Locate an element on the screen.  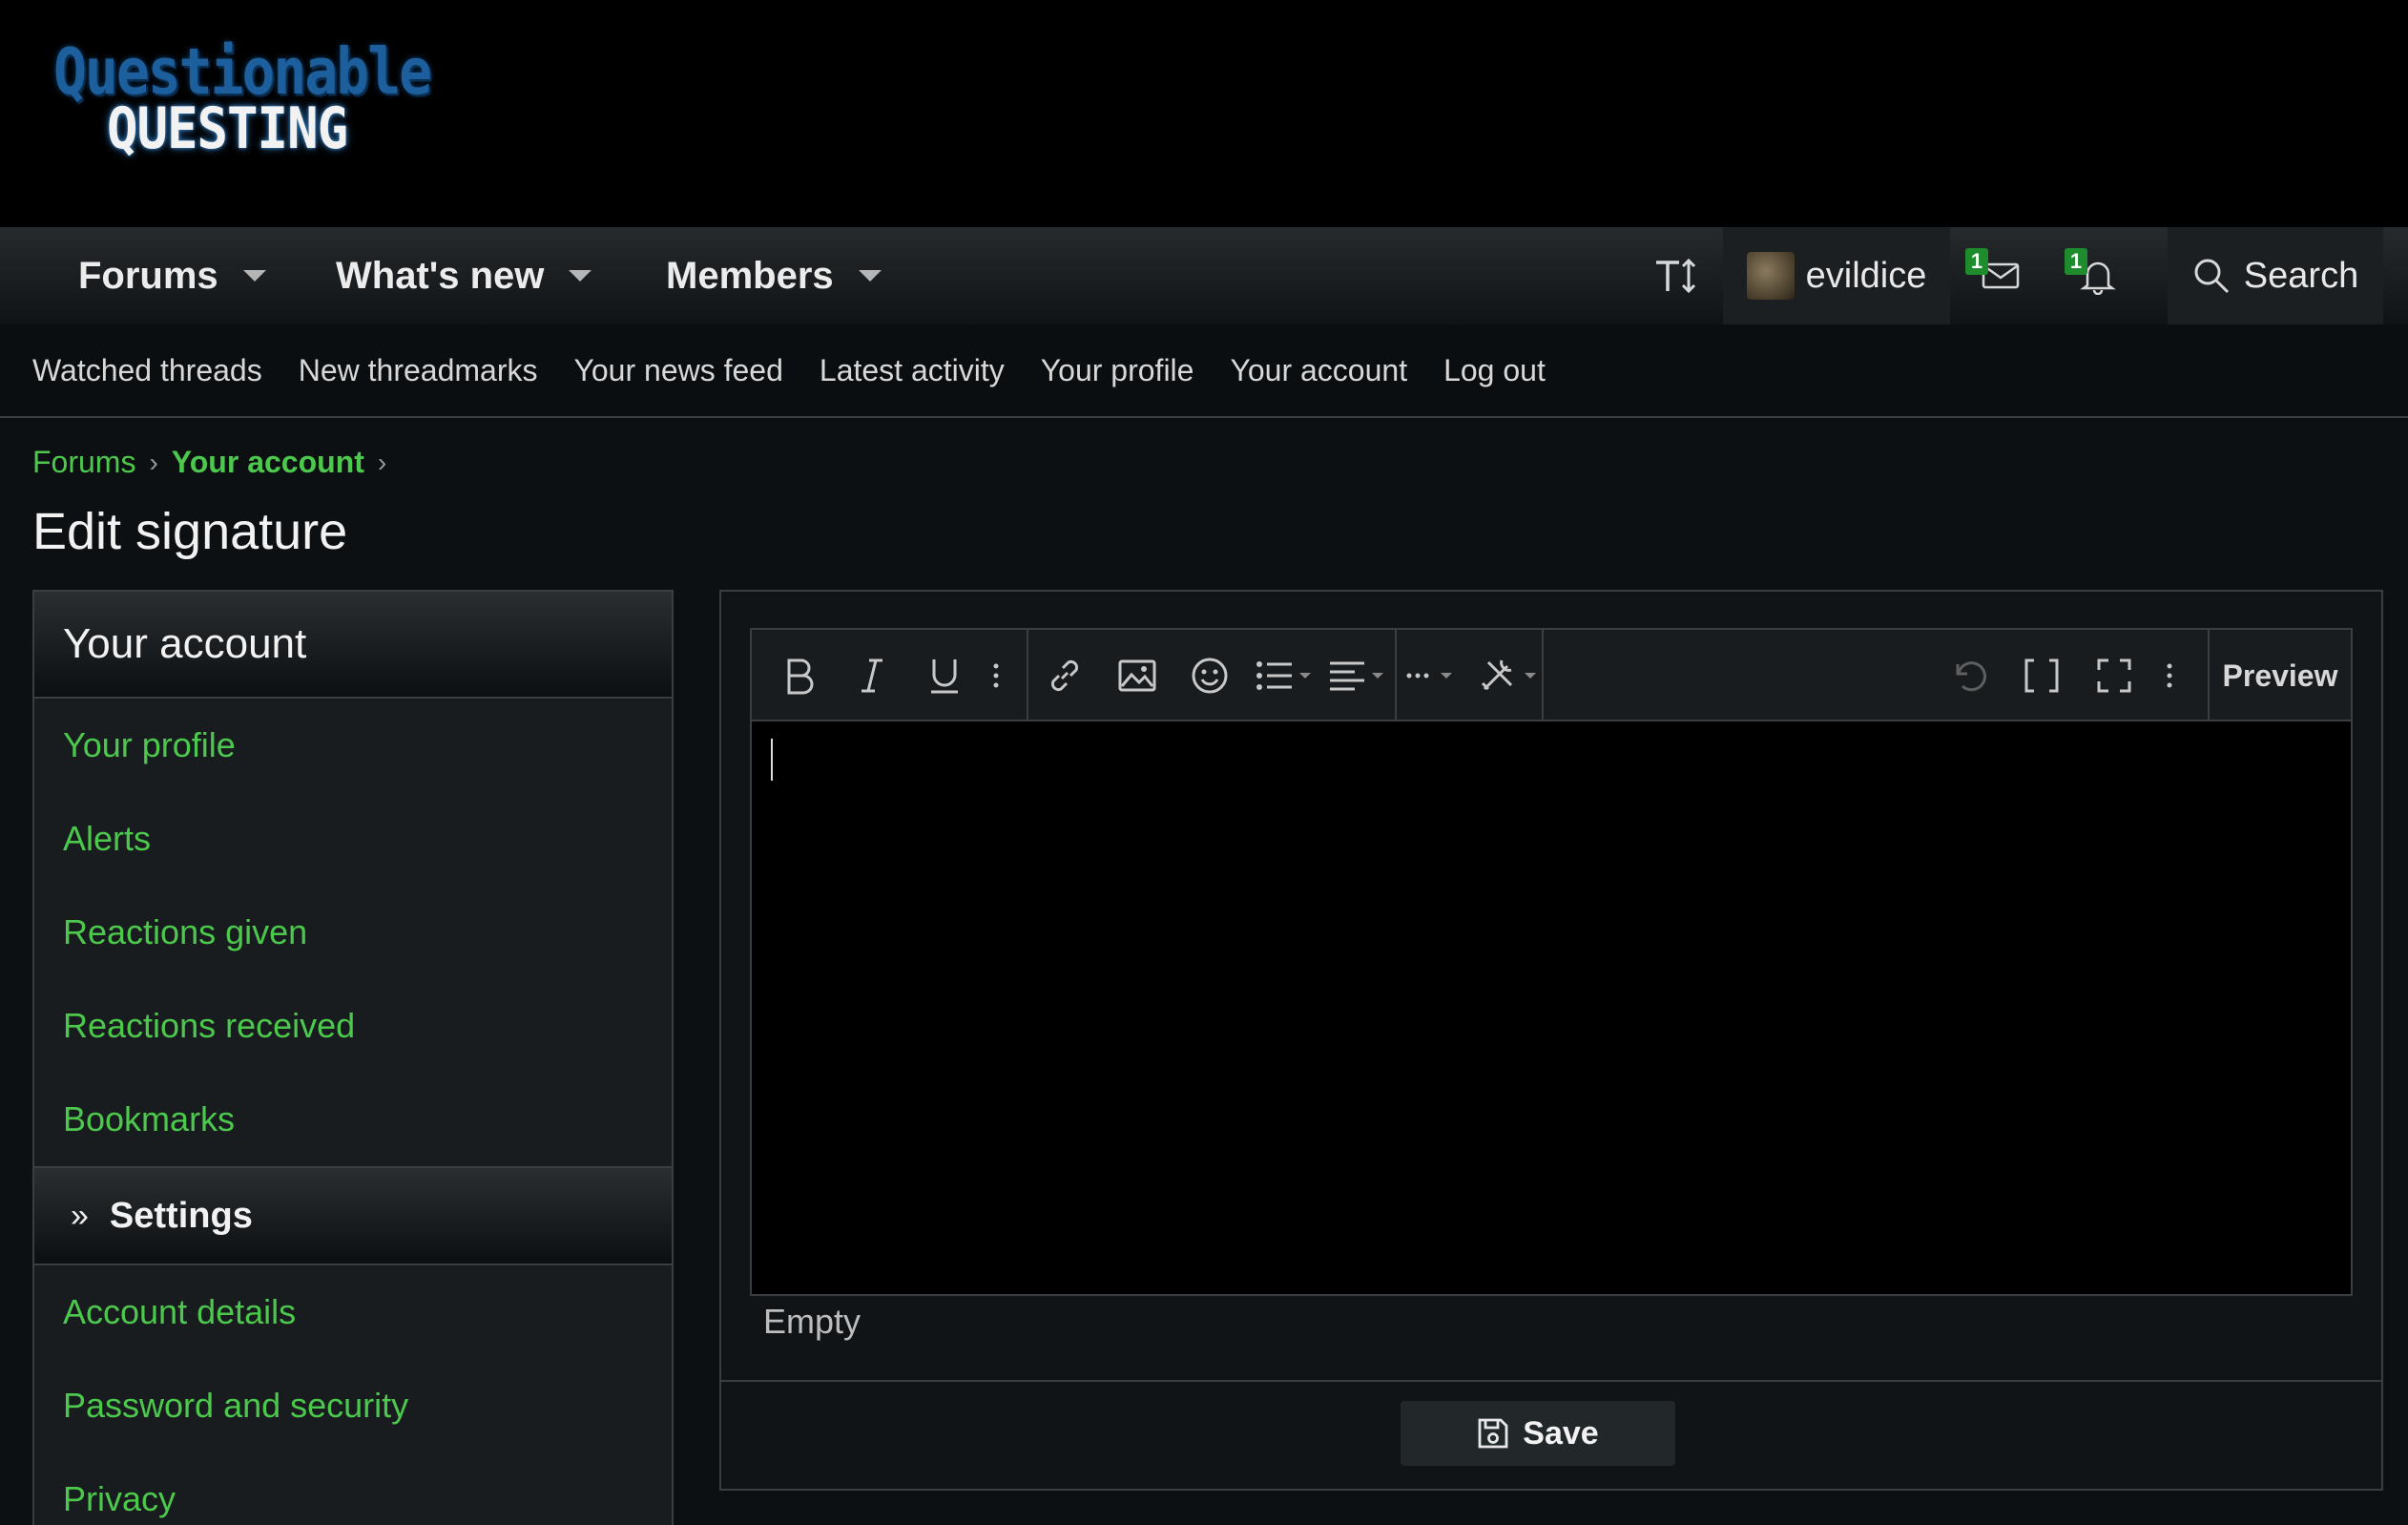
nav-tab-whats-new: What's new is located at coordinates (464, 275).